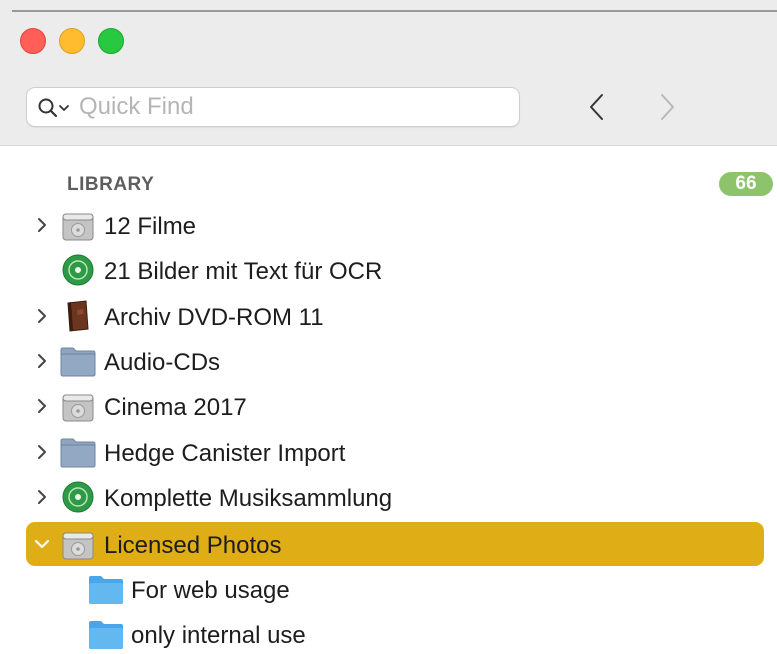 This screenshot has height=654, width=777. What do you see at coordinates (395, 589) in the screenshot?
I see `library-subitem-for-web-usage: For web usage` at bounding box center [395, 589].